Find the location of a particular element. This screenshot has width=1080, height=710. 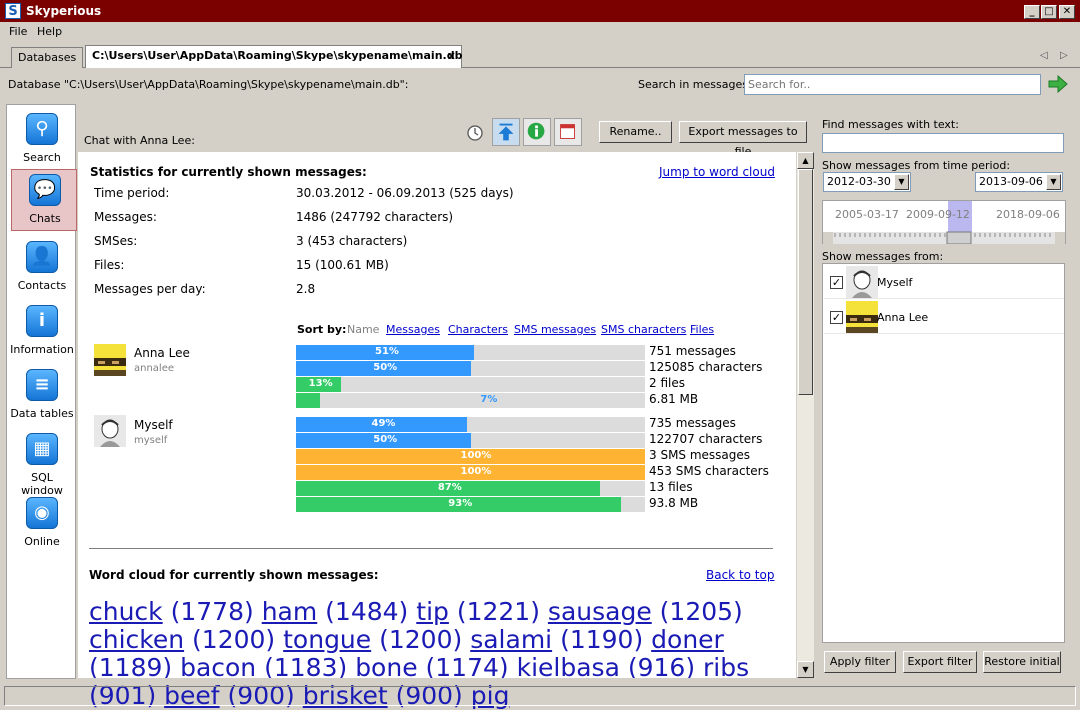

stat-bar-value: 3 SMS messages is located at coordinates (700, 455).